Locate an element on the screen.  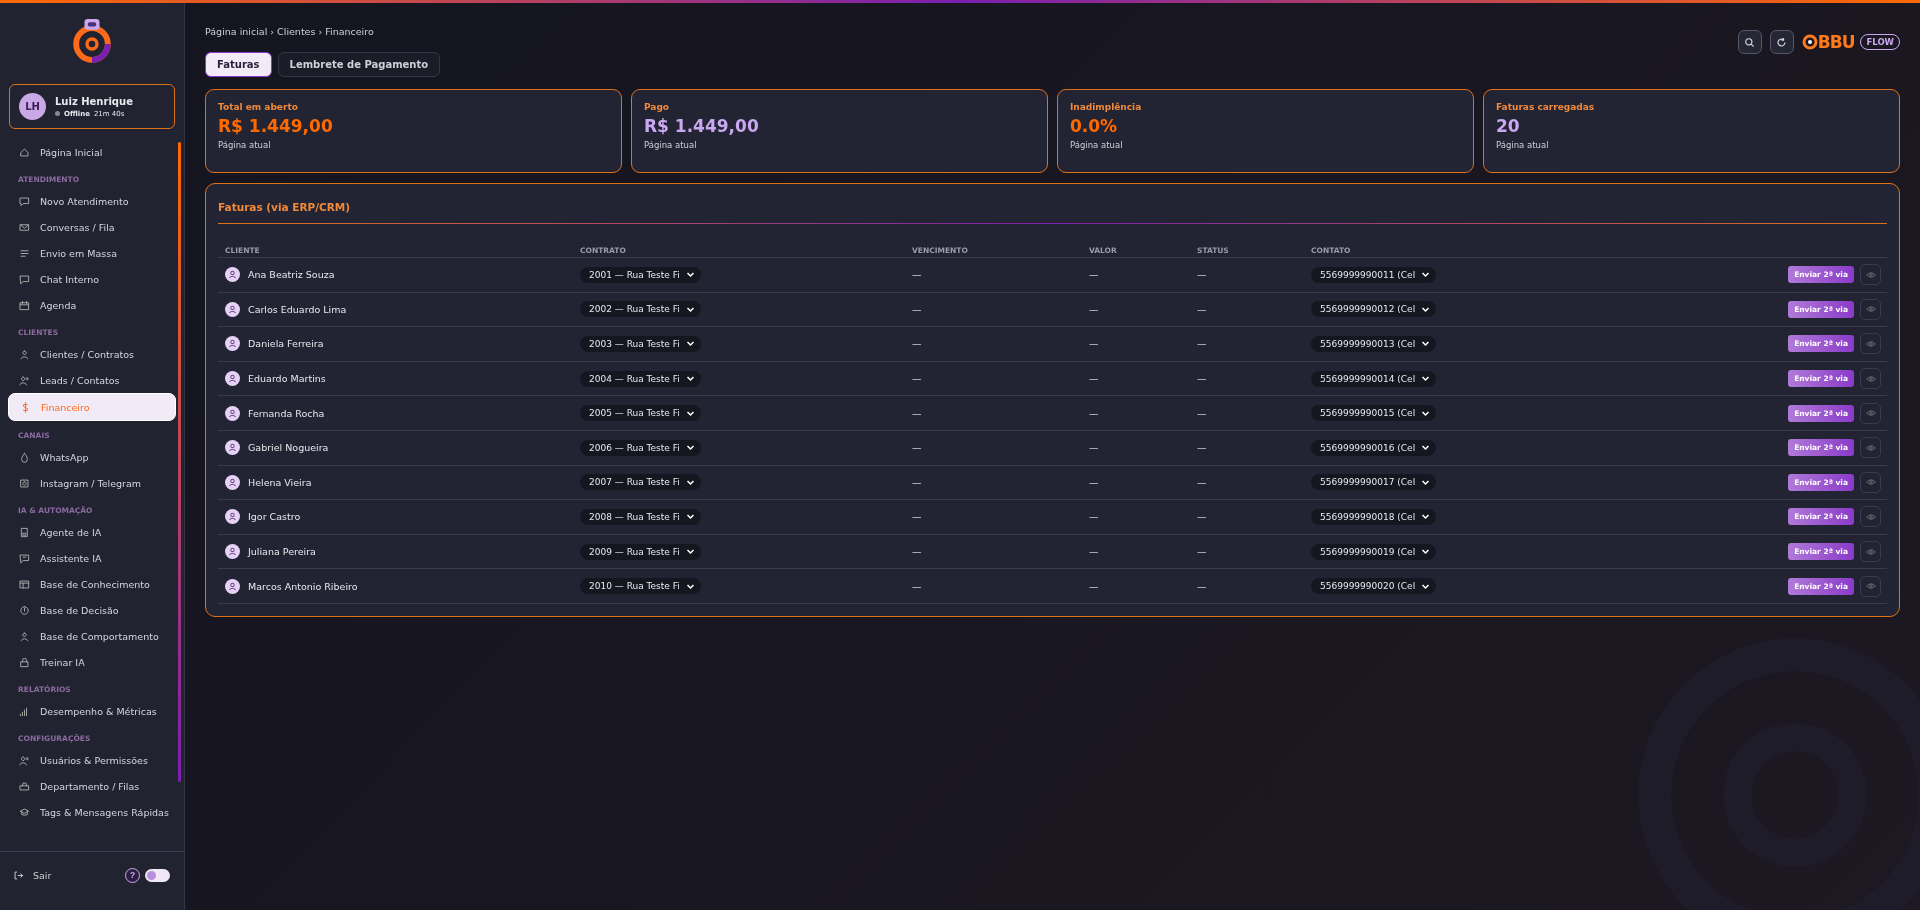
contact-select: 5569999990016 (Cel is located at coordinates (1374, 447).